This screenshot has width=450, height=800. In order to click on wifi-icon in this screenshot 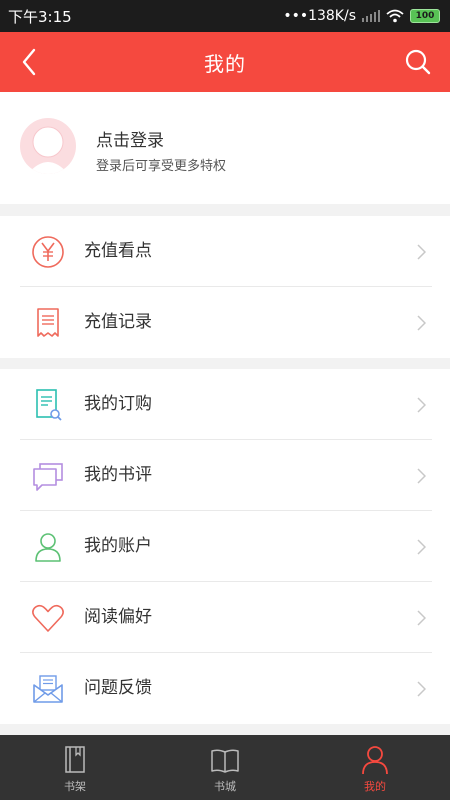, I will do `click(395, 16)`.